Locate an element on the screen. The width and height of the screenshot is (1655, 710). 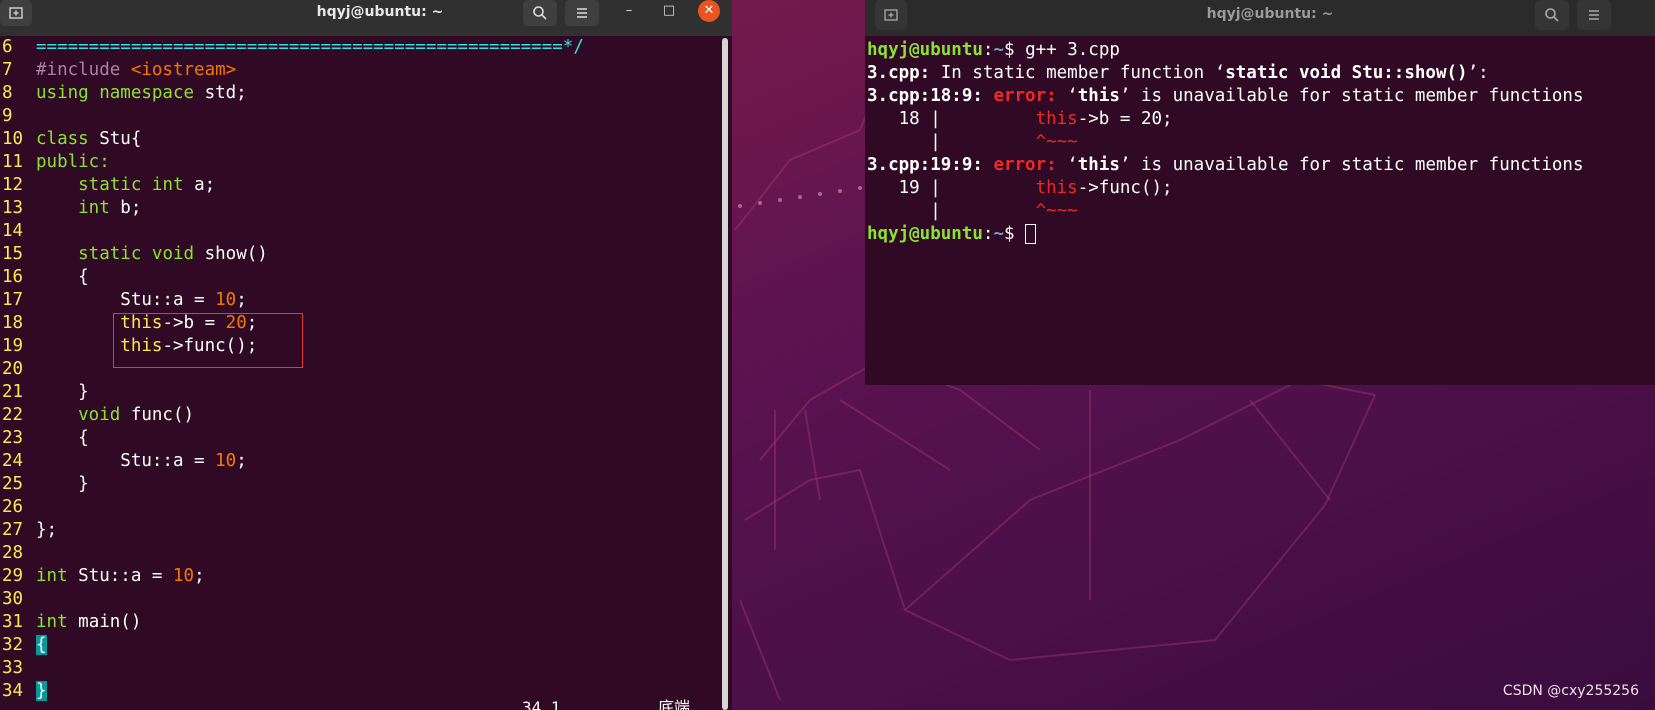
terminal-token: $ g++ 3.cpp is located at coordinates (1062, 50).